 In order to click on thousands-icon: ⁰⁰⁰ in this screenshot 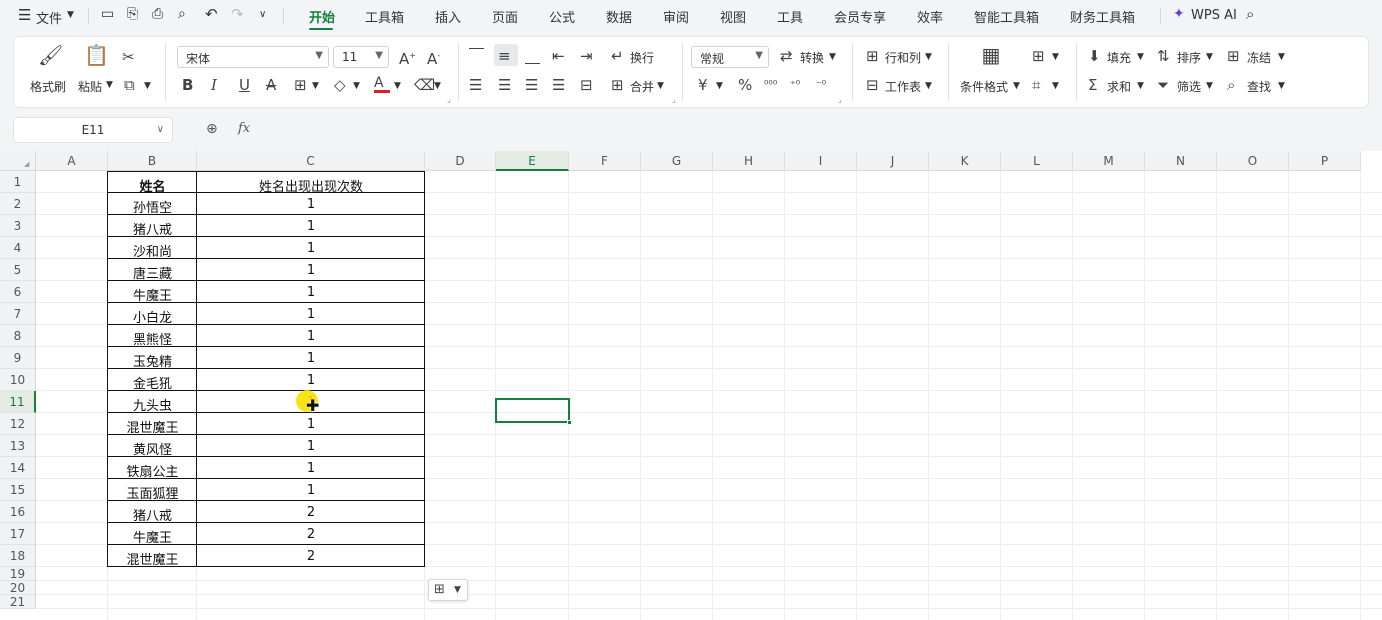, I will do `click(770, 85)`.